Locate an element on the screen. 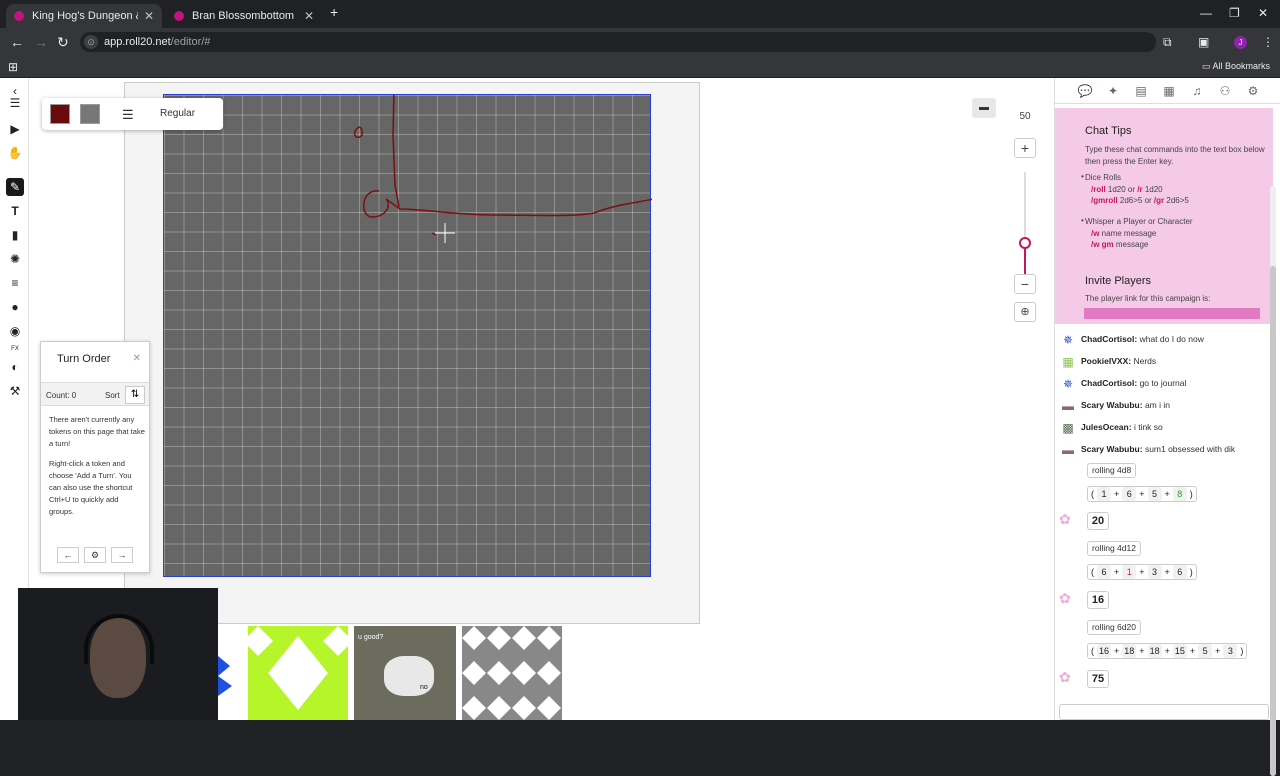 Image resolution: width=1280 pixels, height=776 pixels. roll-total: 20 is located at coordinates (1098, 521).